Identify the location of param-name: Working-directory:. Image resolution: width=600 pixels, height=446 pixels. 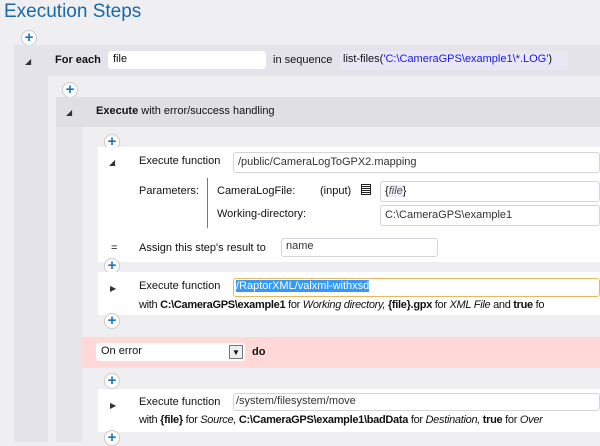
(262, 214).